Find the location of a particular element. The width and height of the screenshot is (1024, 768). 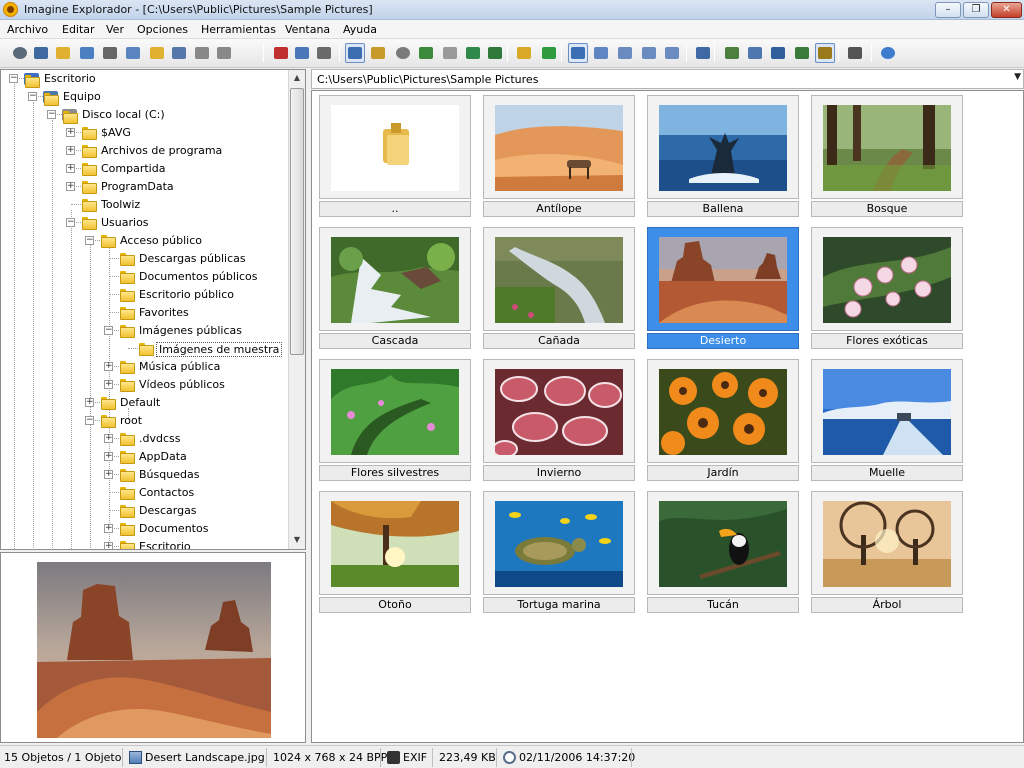

paint-icon is located at coordinates (855, 53).